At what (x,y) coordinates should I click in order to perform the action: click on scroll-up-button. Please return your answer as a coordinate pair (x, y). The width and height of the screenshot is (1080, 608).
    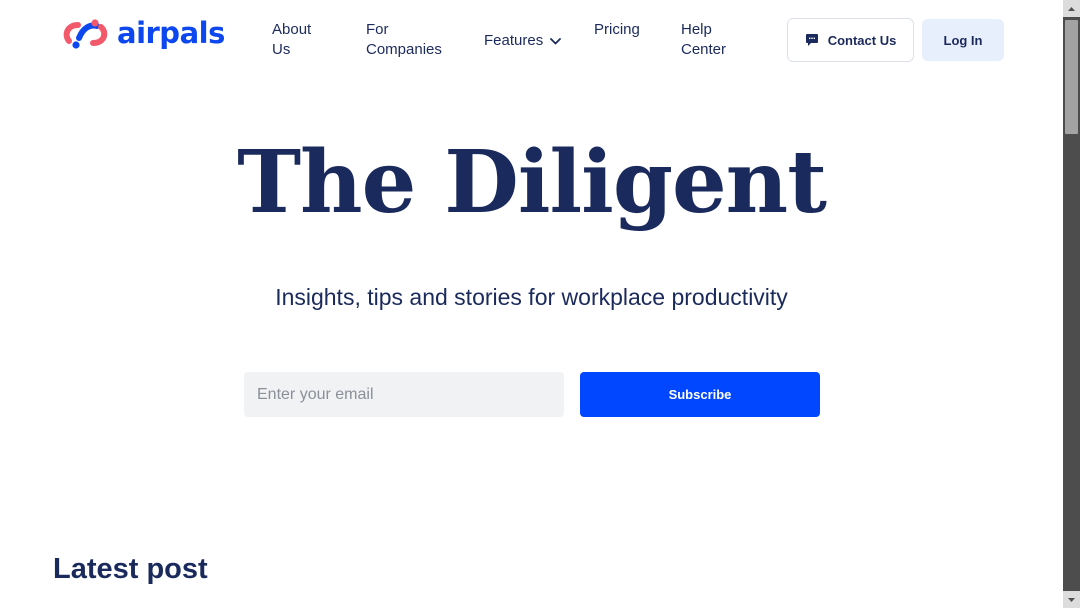
    Looking at the image, I should click on (1071, 8).